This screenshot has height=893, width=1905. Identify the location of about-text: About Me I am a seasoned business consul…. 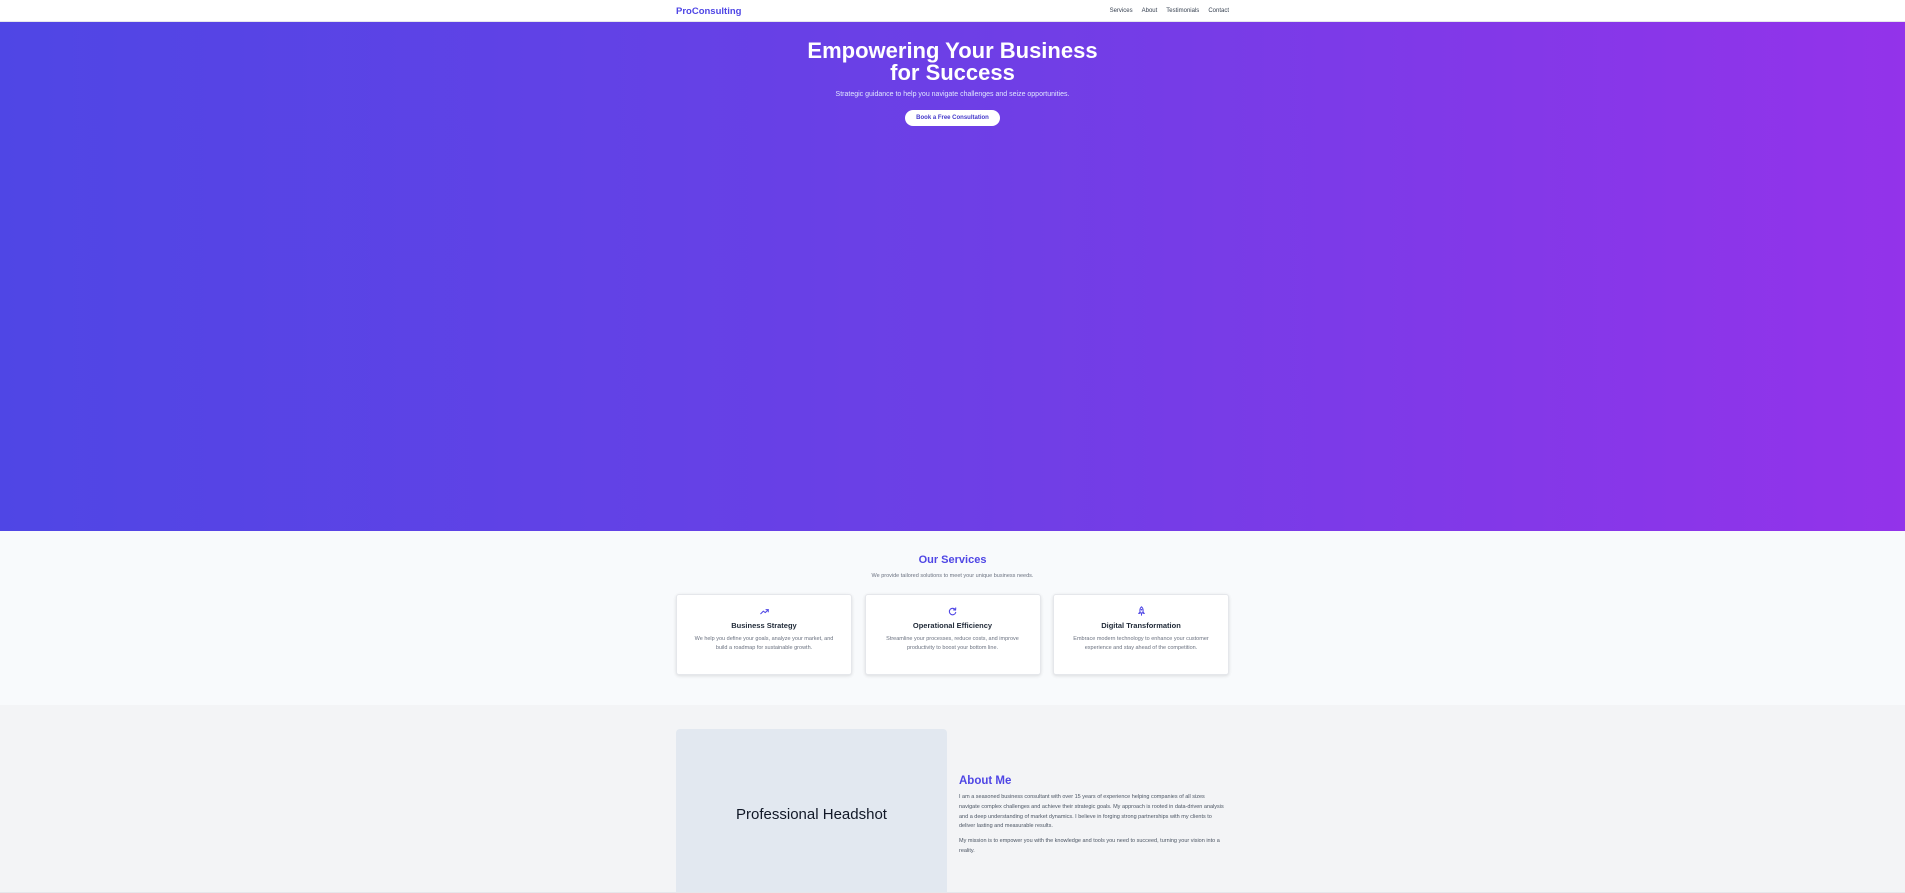
(1093, 811).